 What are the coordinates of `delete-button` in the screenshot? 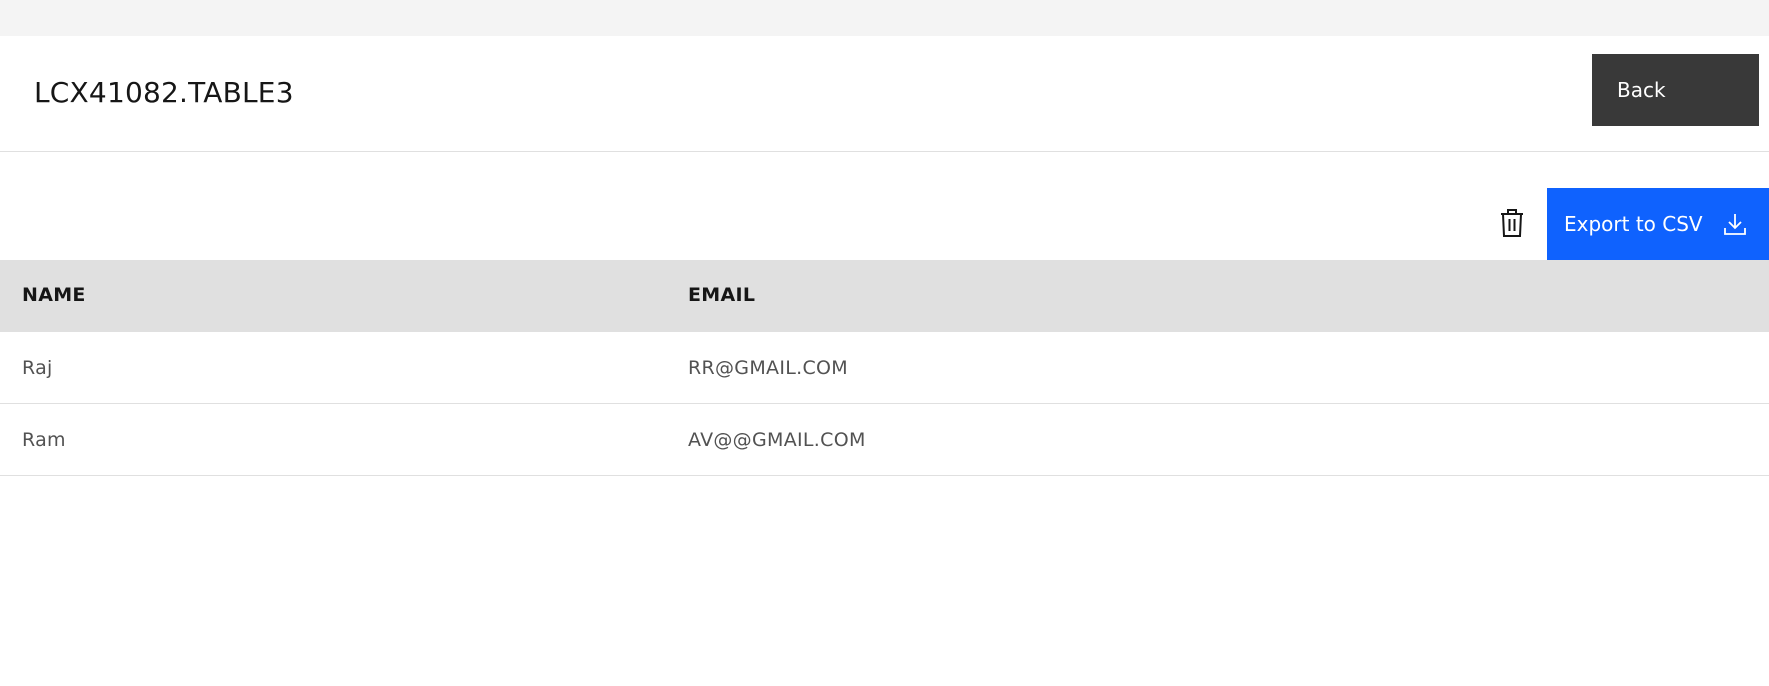 It's located at (1512, 224).